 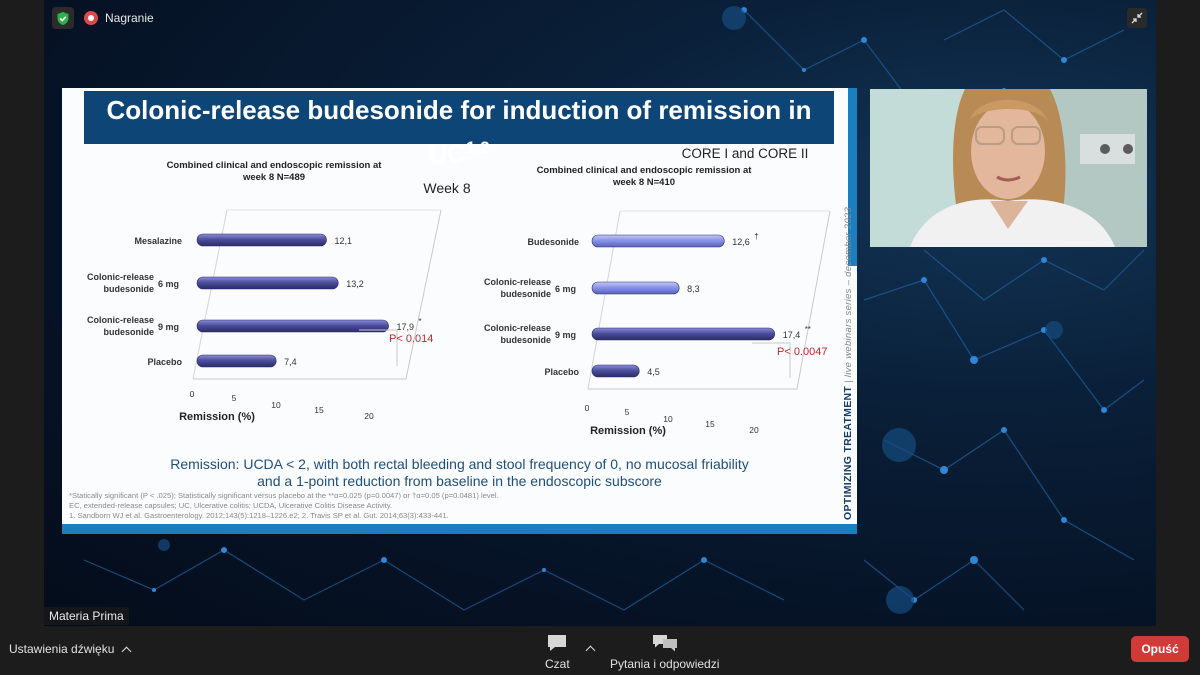 What do you see at coordinates (664, 643) in the screenshot?
I see `qa-icon` at bounding box center [664, 643].